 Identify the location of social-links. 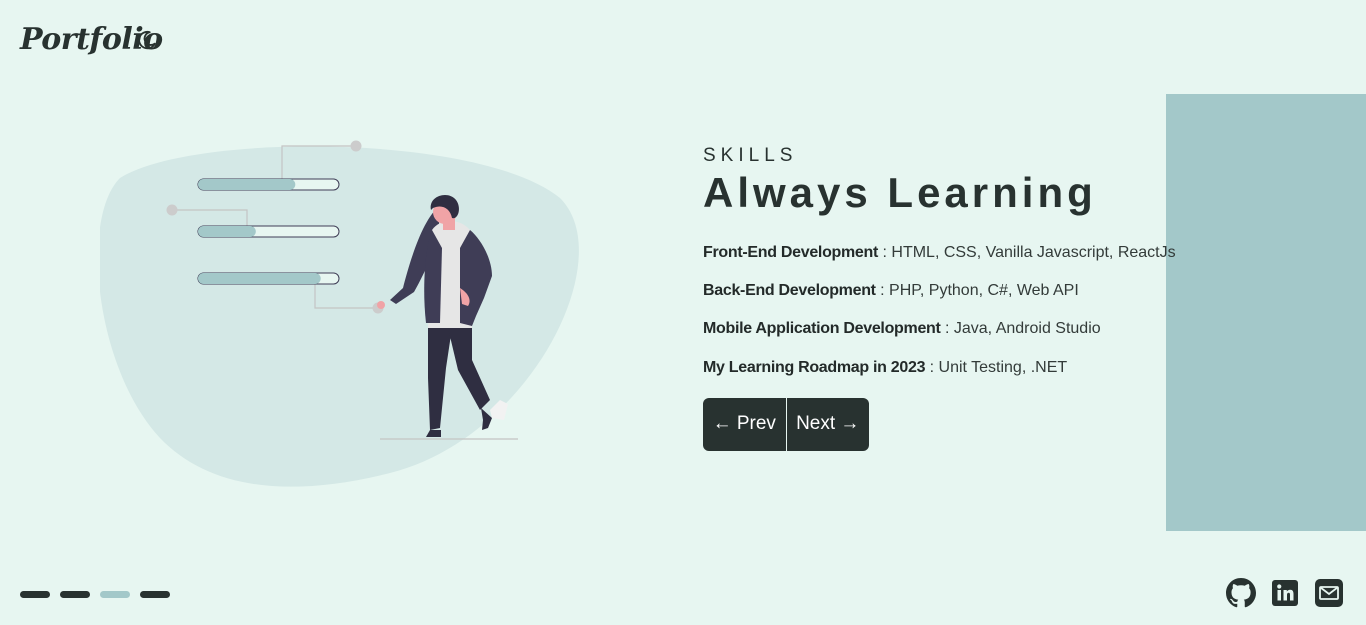
(1285, 593).